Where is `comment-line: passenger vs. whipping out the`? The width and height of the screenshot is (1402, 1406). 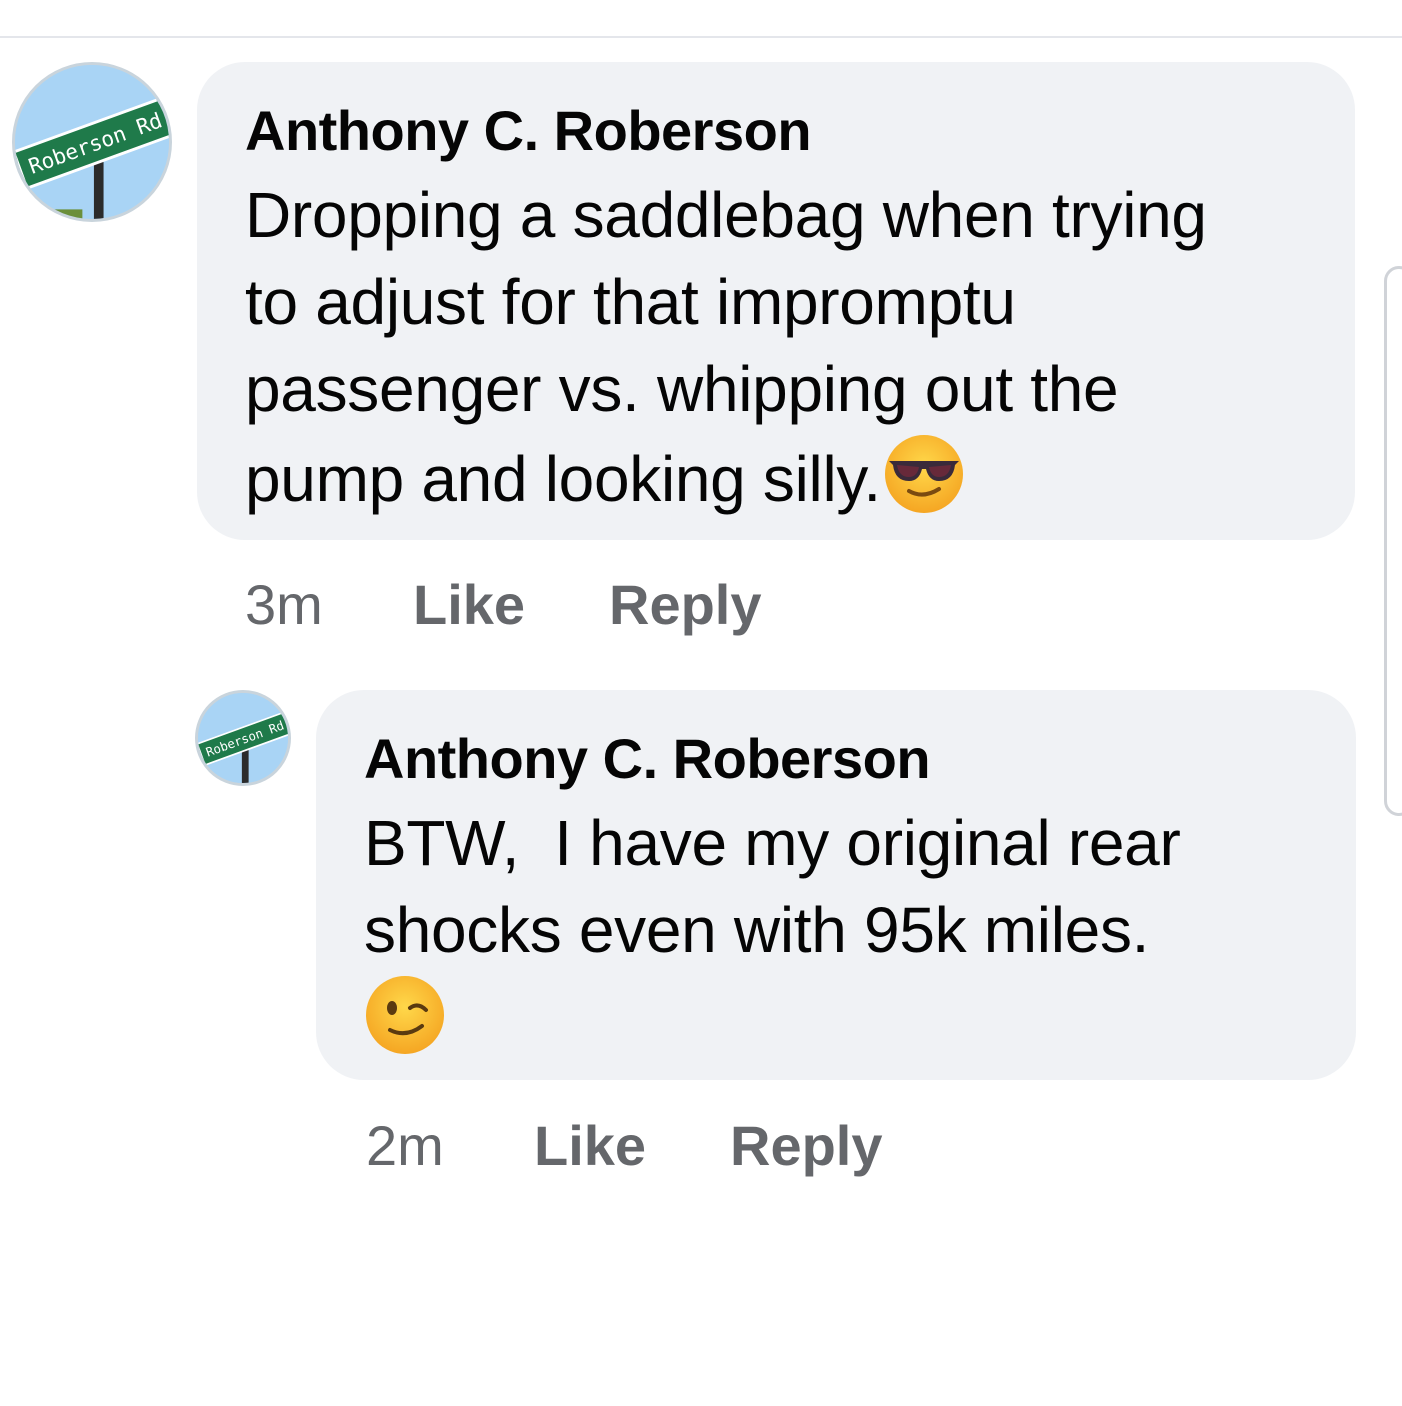 comment-line: passenger vs. whipping out the is located at coordinates (682, 389).